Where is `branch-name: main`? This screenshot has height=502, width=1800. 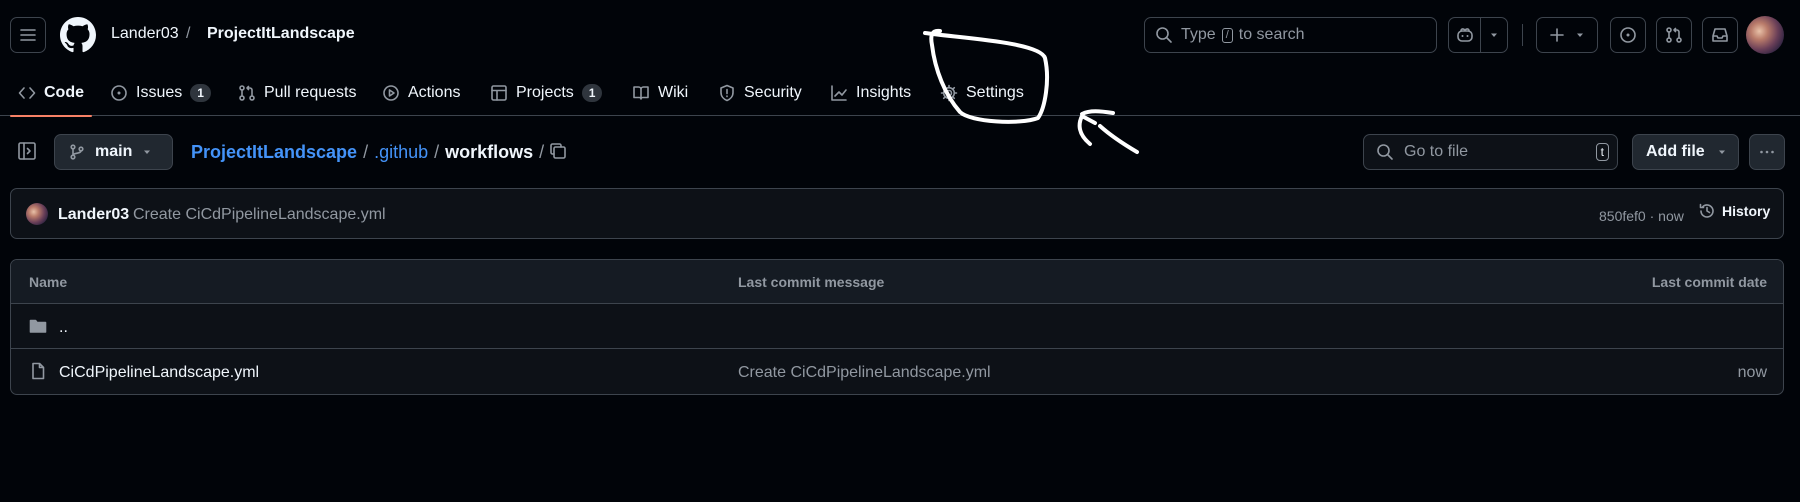 branch-name: main is located at coordinates (114, 151).